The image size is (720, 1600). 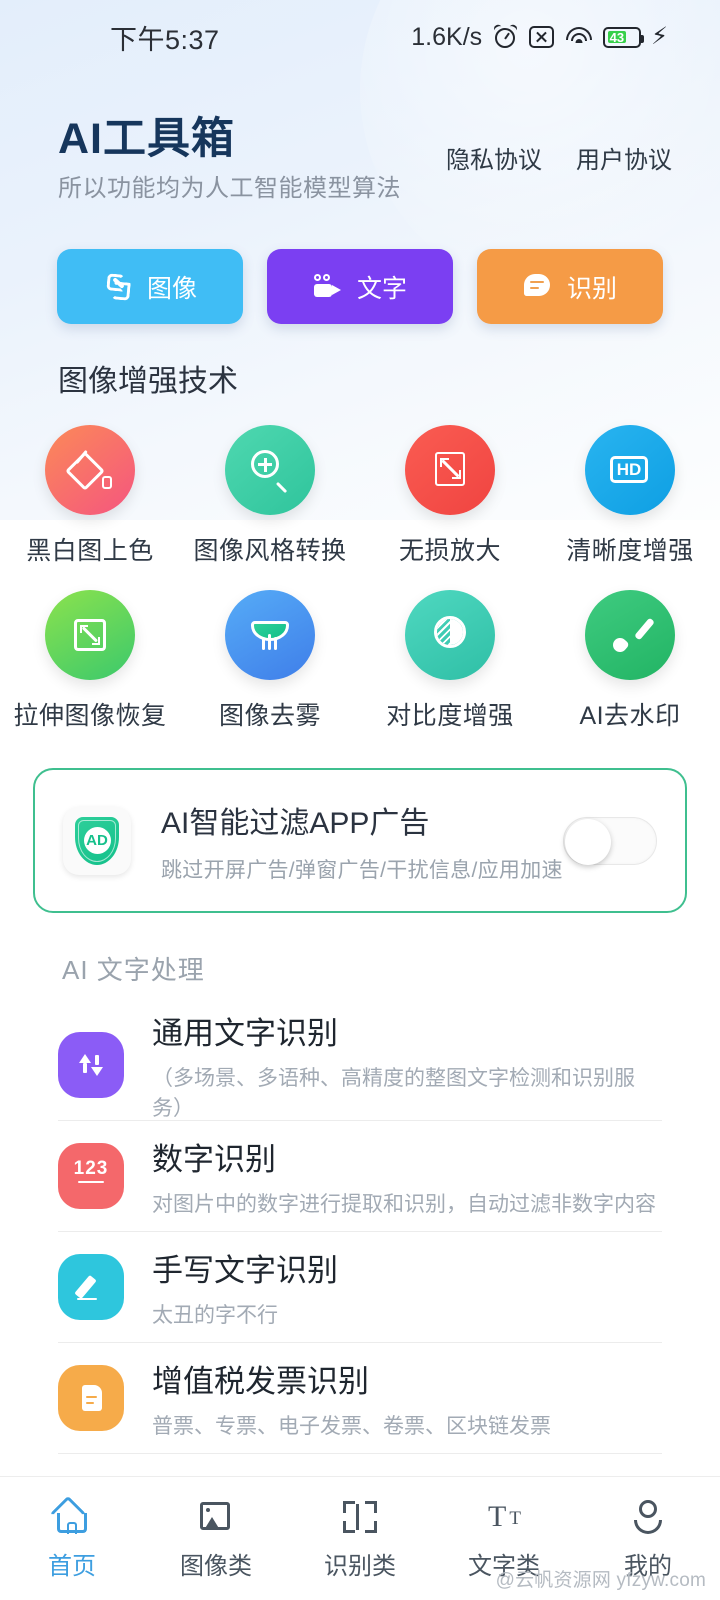 What do you see at coordinates (360, 1539) in the screenshot?
I see `nav-item-recognition: 识别类` at bounding box center [360, 1539].